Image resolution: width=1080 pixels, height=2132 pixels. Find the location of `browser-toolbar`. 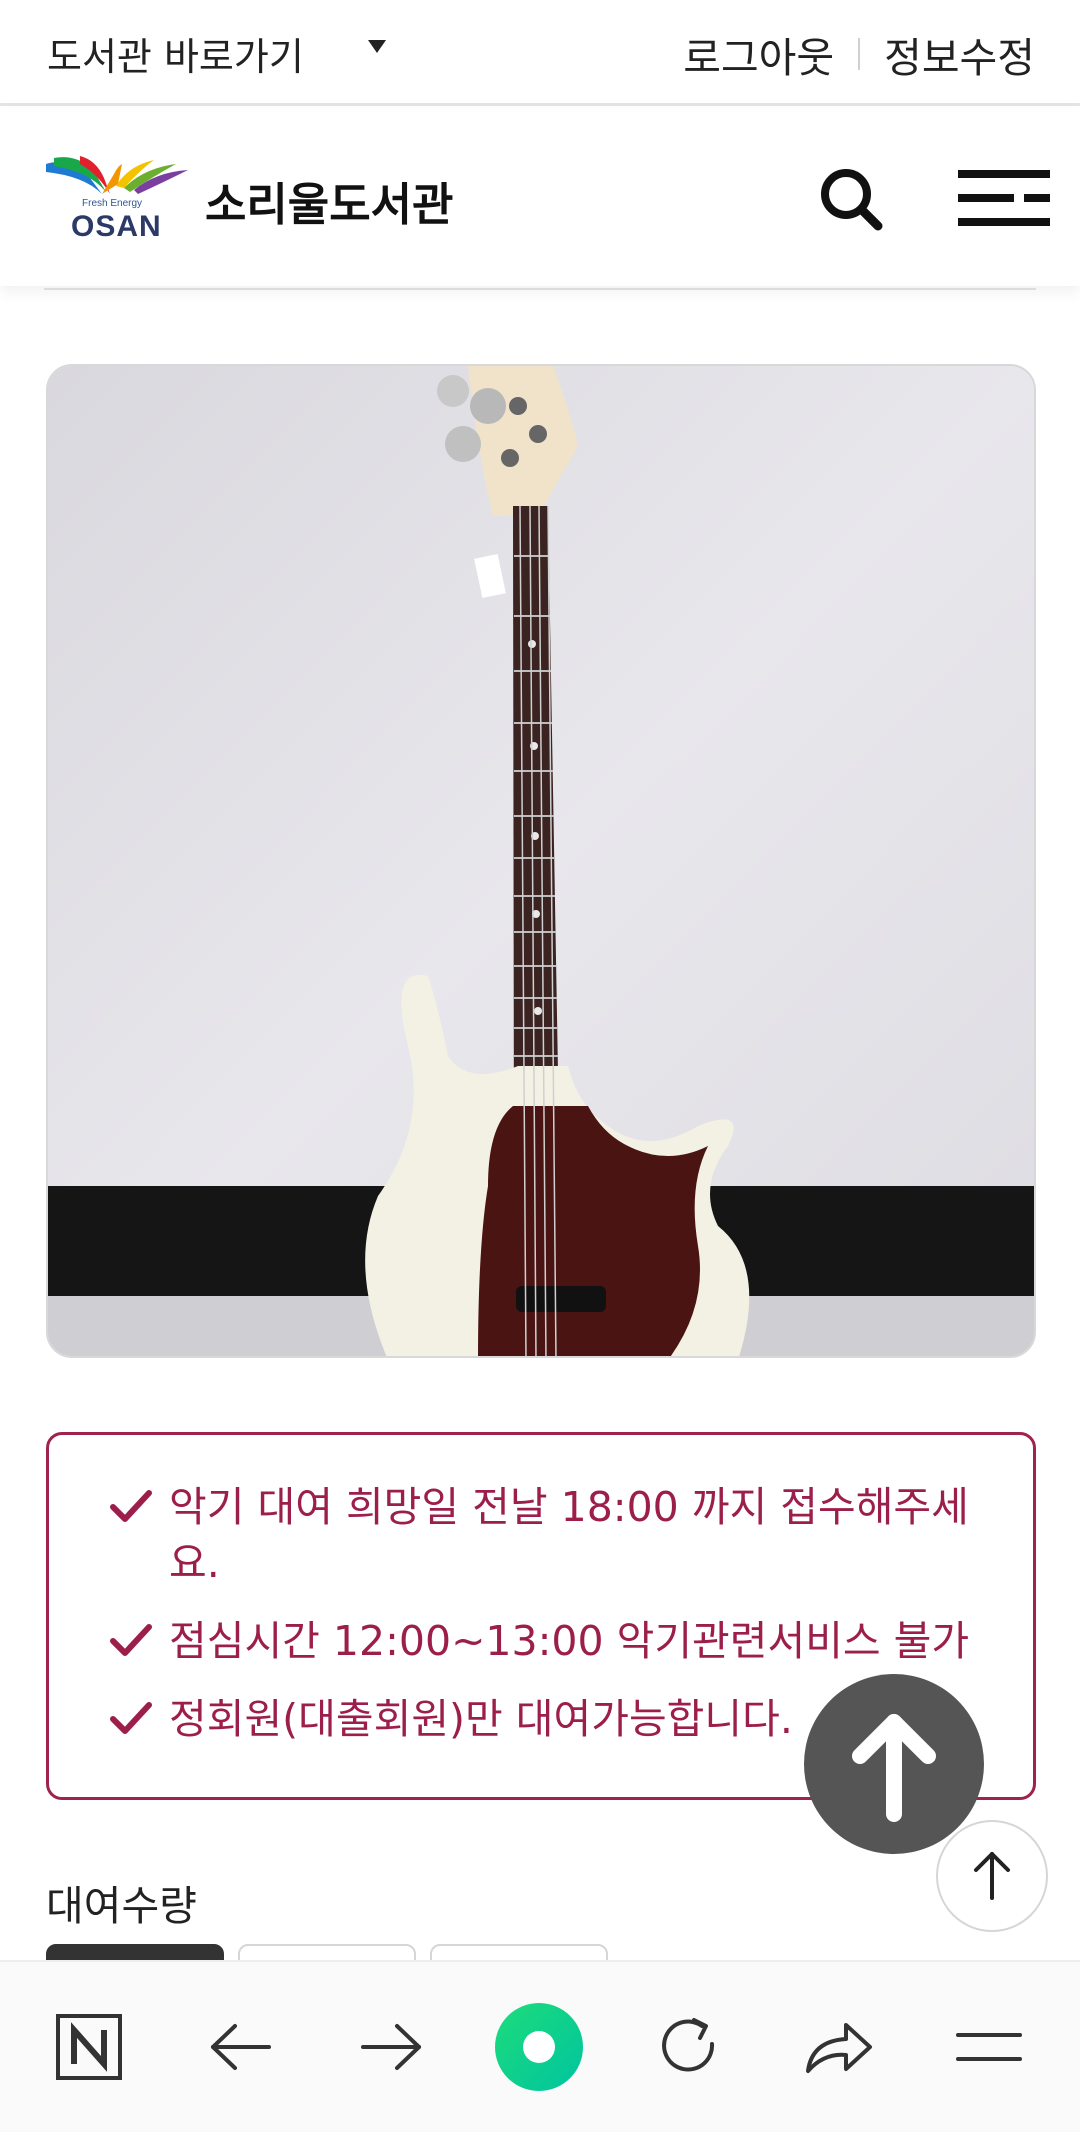

browser-toolbar is located at coordinates (540, 2046).